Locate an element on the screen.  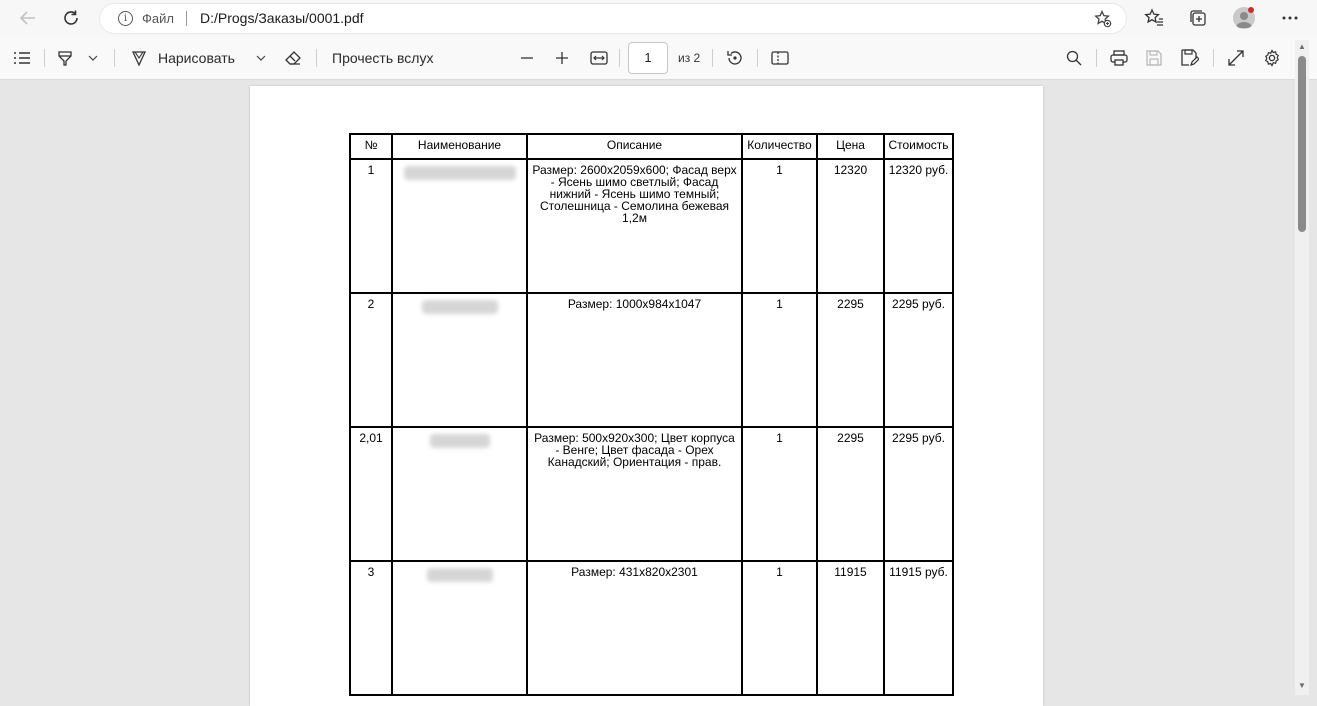
search-icon is located at coordinates (1074, 58).